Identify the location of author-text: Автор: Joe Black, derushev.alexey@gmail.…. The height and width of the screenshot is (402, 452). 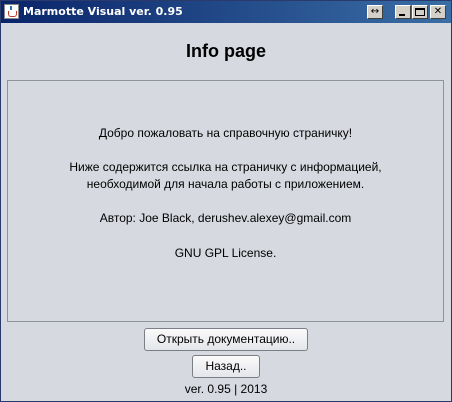
(225, 218).